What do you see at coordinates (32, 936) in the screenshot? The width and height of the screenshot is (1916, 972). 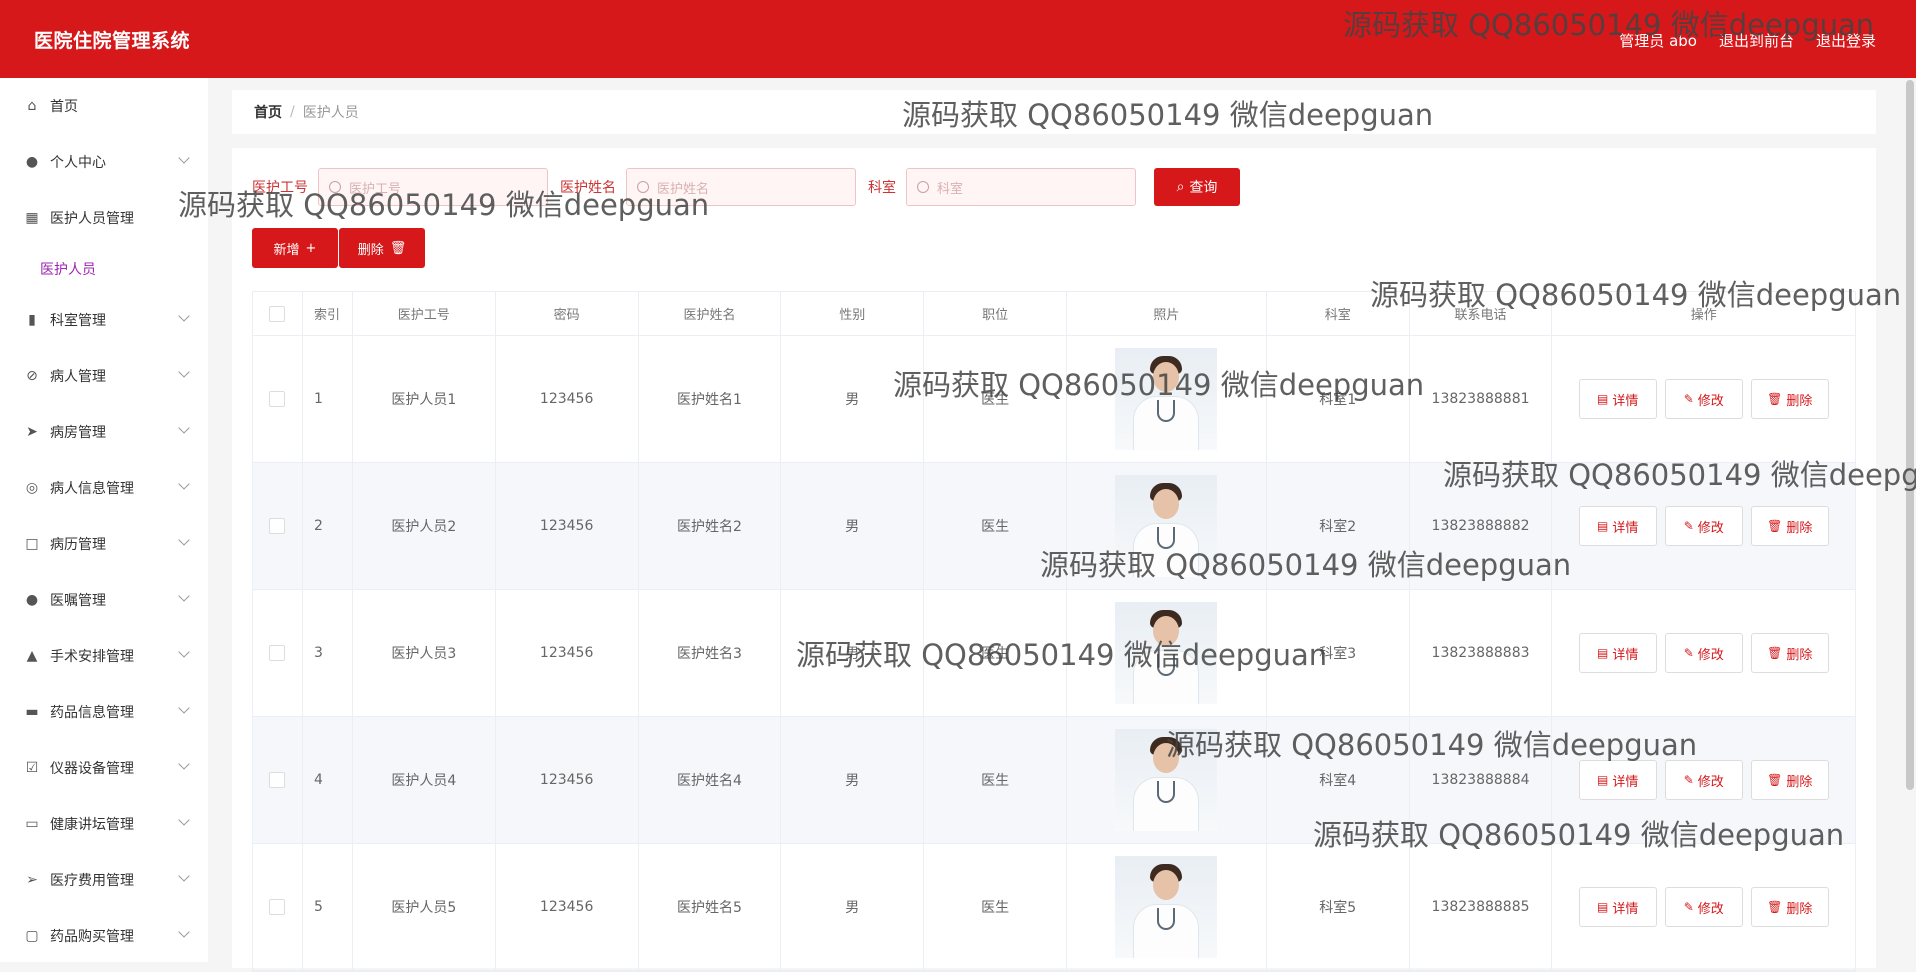 I see `chat-icon: ▢` at bounding box center [32, 936].